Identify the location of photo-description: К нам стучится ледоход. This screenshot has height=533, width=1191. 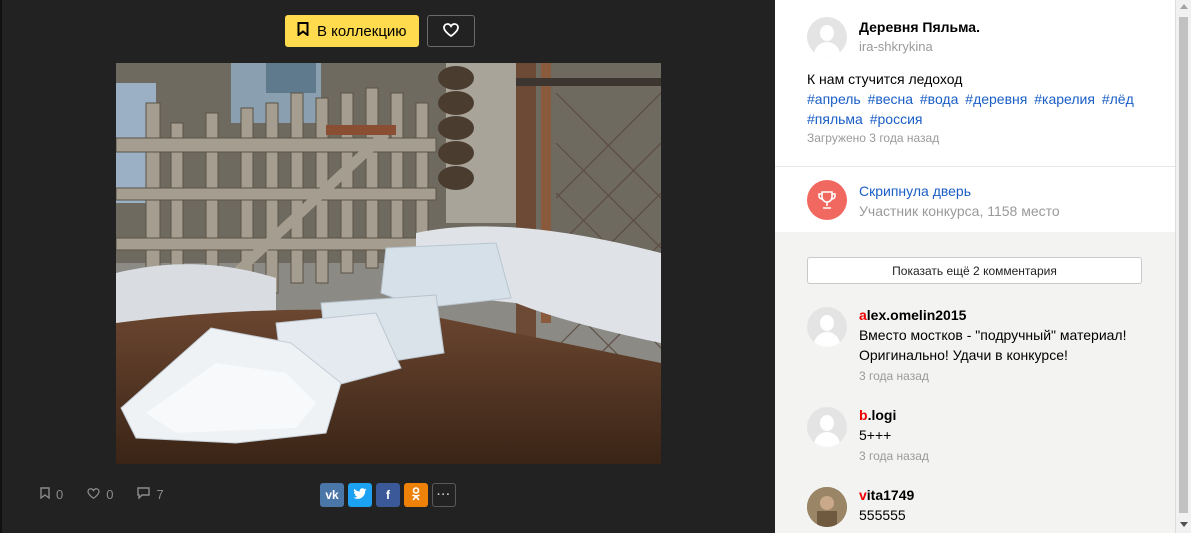
(885, 79).